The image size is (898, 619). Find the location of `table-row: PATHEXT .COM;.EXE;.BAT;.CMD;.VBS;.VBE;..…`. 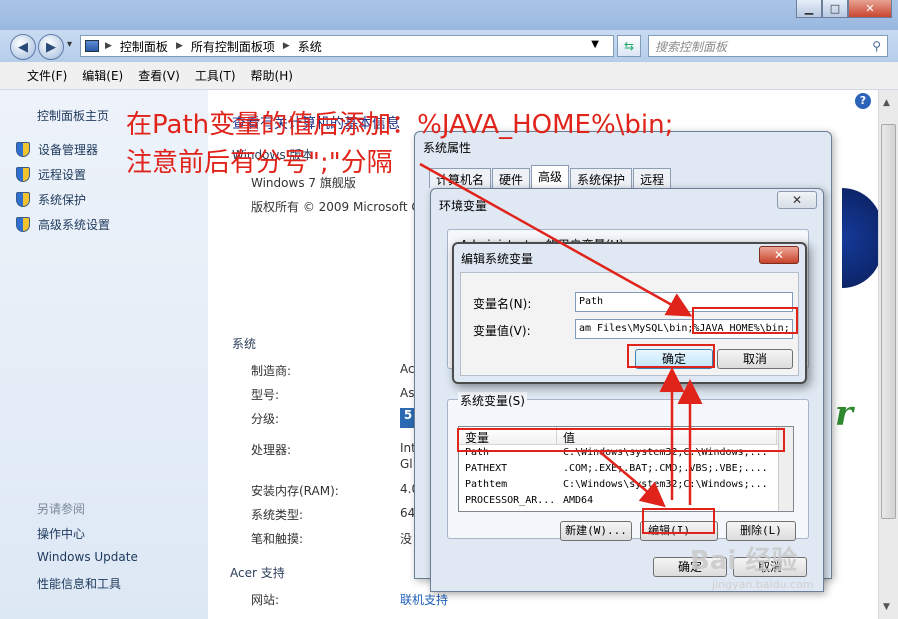

table-row: PATHEXT .COM;.EXE;.BAT;.CMD;.VBS;.VBE;..… is located at coordinates (626, 469).